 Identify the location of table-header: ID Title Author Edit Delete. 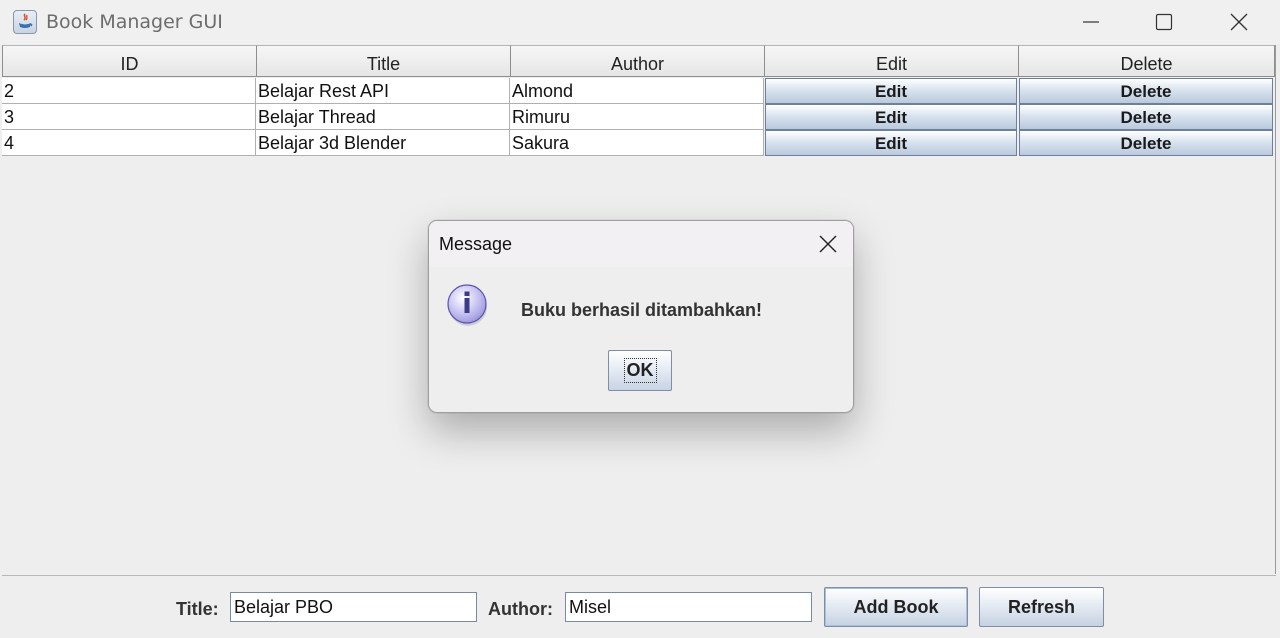
(638, 61).